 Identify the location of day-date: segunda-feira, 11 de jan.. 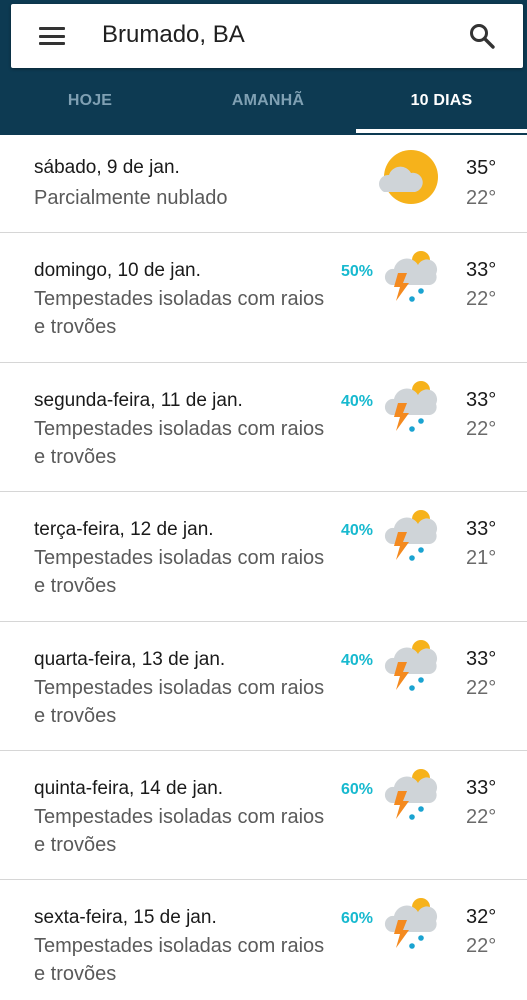
(138, 400).